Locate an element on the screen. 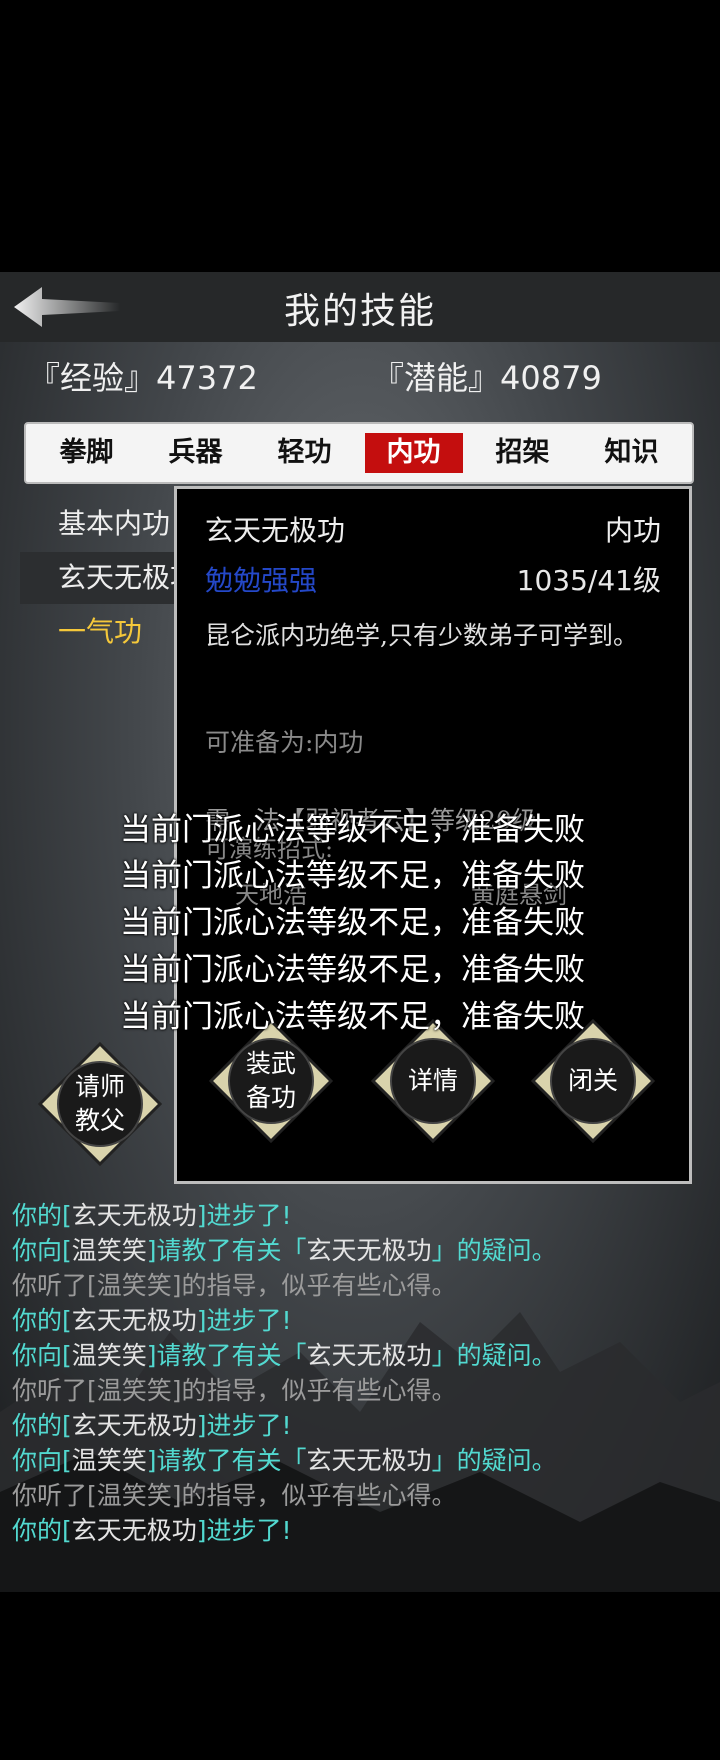  potential-stat: 『潜能』40879 is located at coordinates (487, 378).